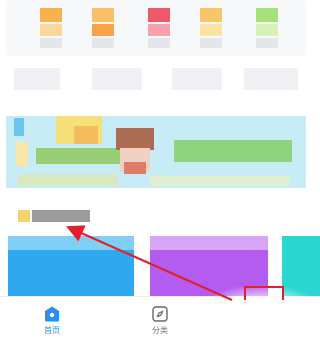 This screenshot has width=320, height=352. I want to click on annotation-arrow, so click(149, 263).